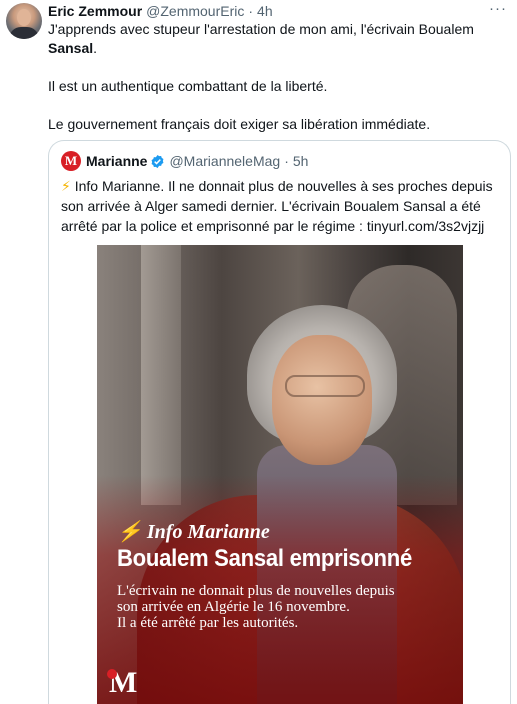 This screenshot has height=704, width=517. I want to click on tweet-header: Eric Zemmour @ZemmourEric · 4h ···, so click(277, 10).